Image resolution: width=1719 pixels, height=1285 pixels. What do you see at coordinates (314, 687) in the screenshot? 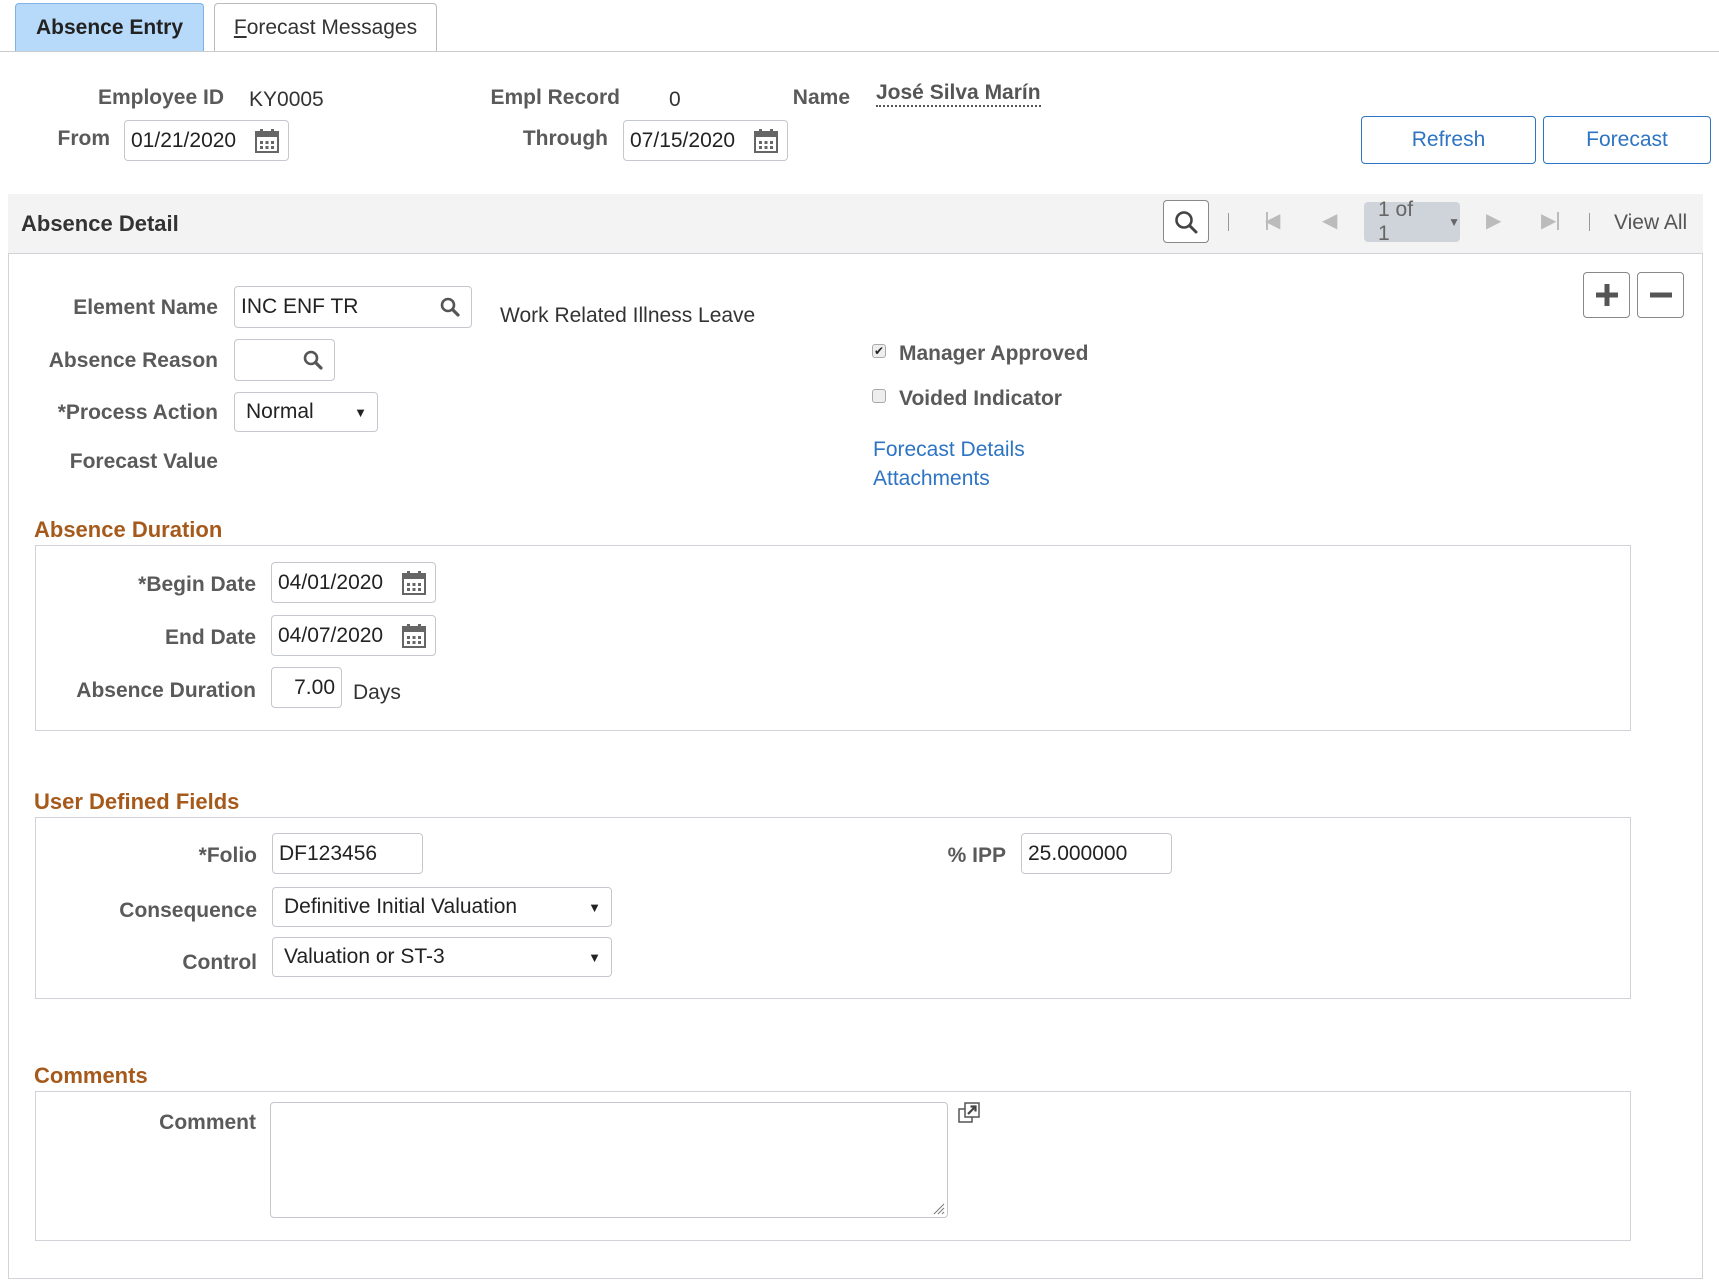
I see `absence-duration-value: 7.00` at bounding box center [314, 687].